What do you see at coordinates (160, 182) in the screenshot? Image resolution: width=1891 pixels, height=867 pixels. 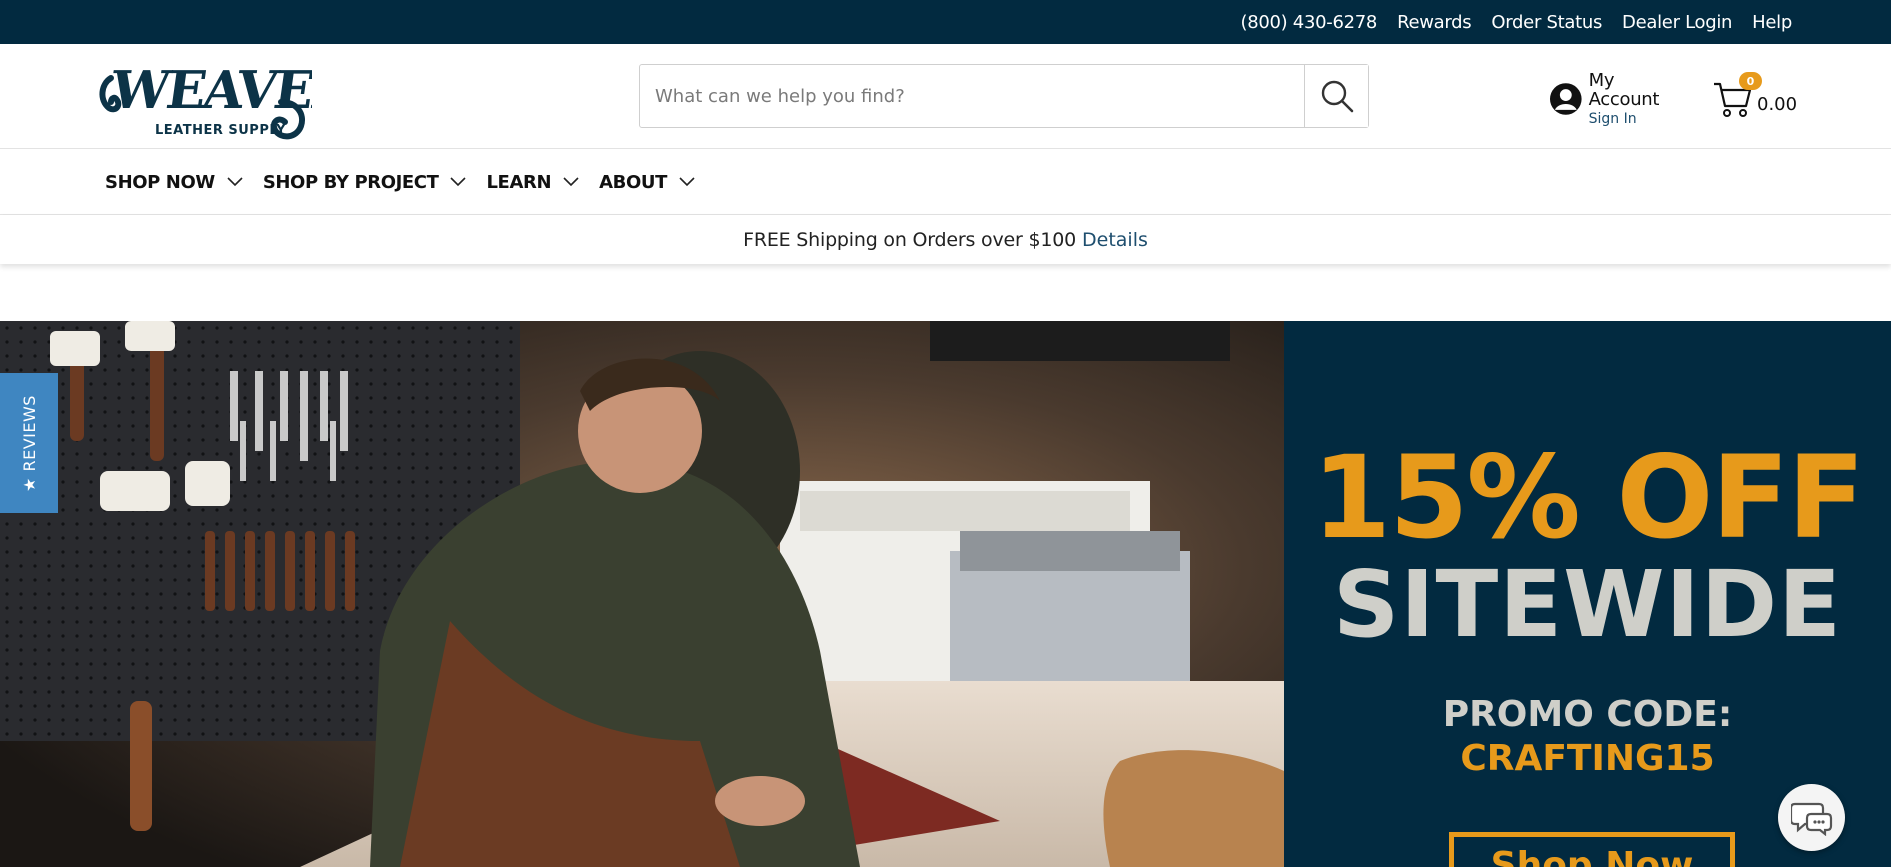 I see `nav-label: SHOP NOW` at bounding box center [160, 182].